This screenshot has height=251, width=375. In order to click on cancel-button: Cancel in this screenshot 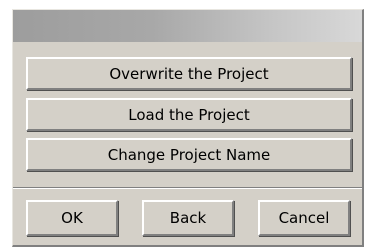, I will do `click(304, 218)`.